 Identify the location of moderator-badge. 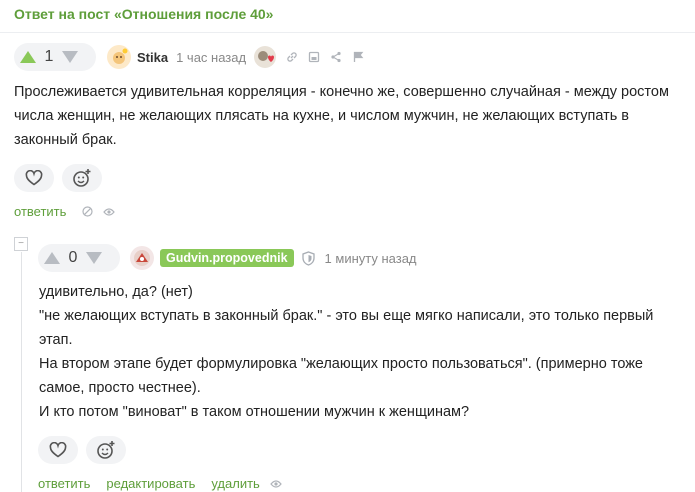
(308, 258).